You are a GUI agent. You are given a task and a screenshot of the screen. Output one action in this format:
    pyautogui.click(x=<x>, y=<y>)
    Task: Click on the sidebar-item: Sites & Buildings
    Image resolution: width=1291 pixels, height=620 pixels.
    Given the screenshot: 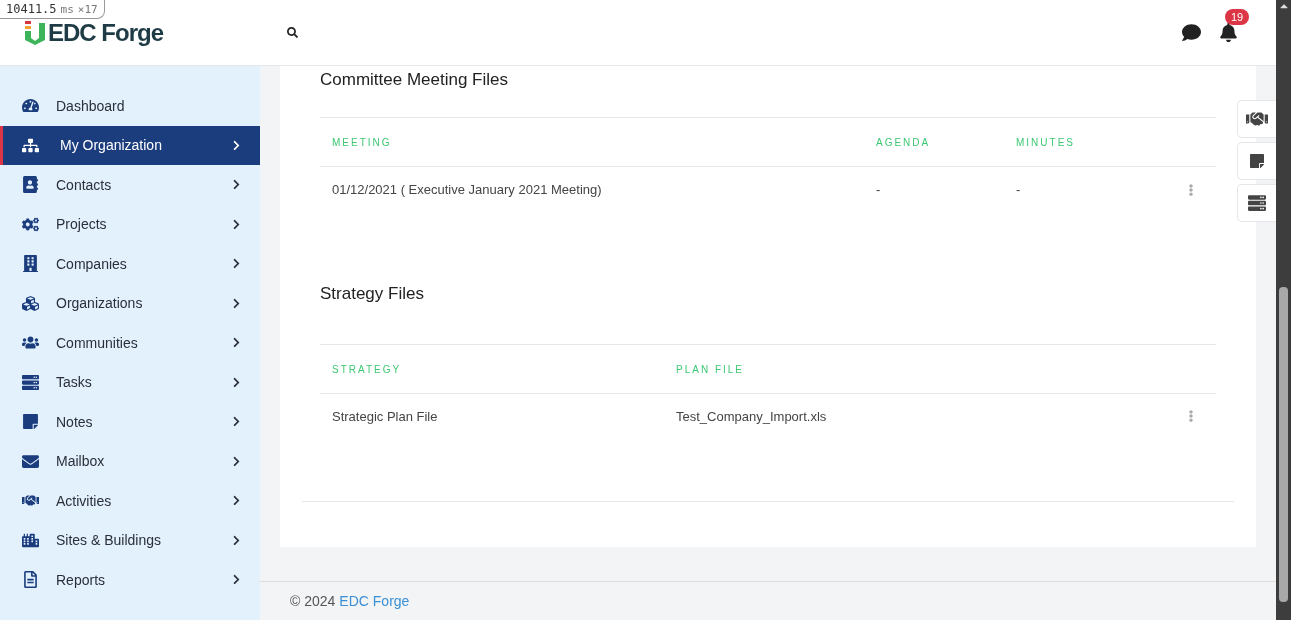 What is the action you would take?
    pyautogui.click(x=130, y=540)
    